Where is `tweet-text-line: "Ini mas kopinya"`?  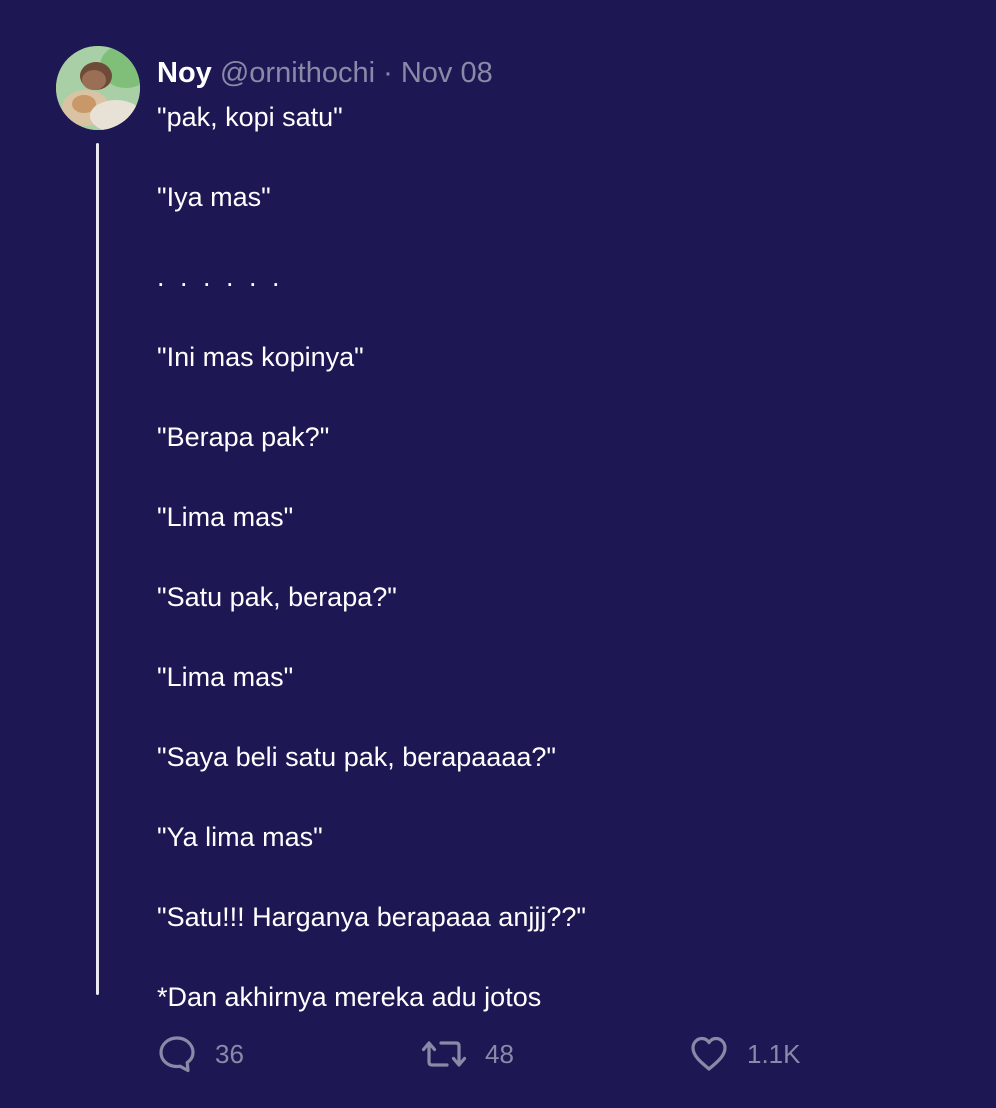
tweet-text-line: "Ini mas kopinya" is located at coordinates (260, 357).